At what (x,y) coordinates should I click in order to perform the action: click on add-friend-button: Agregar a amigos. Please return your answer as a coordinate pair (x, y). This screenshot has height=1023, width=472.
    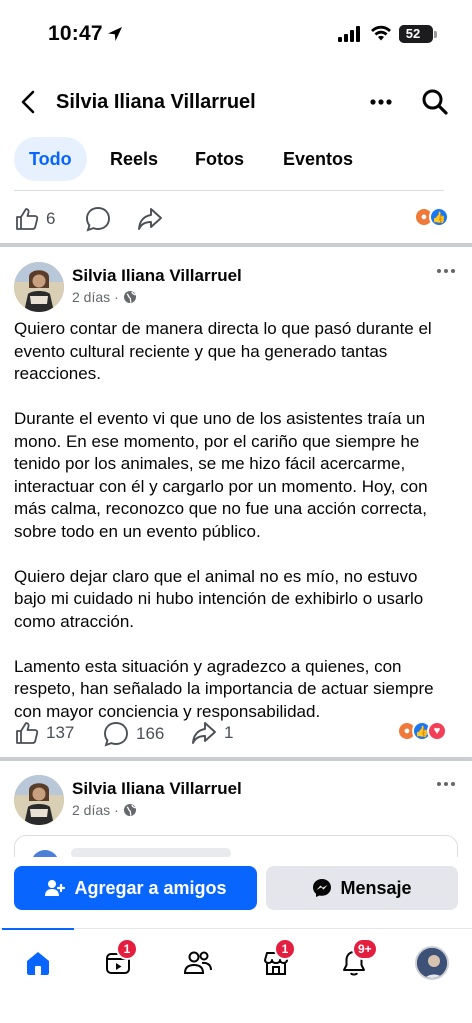
    Looking at the image, I should click on (135, 888).